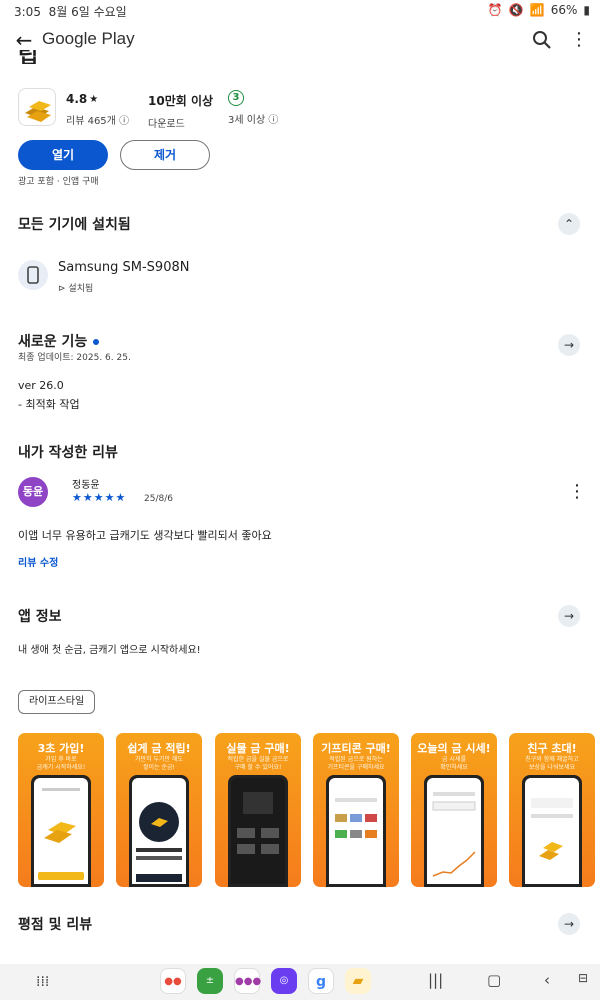  I want to click on downloads-label: 다운로드, so click(166, 124).